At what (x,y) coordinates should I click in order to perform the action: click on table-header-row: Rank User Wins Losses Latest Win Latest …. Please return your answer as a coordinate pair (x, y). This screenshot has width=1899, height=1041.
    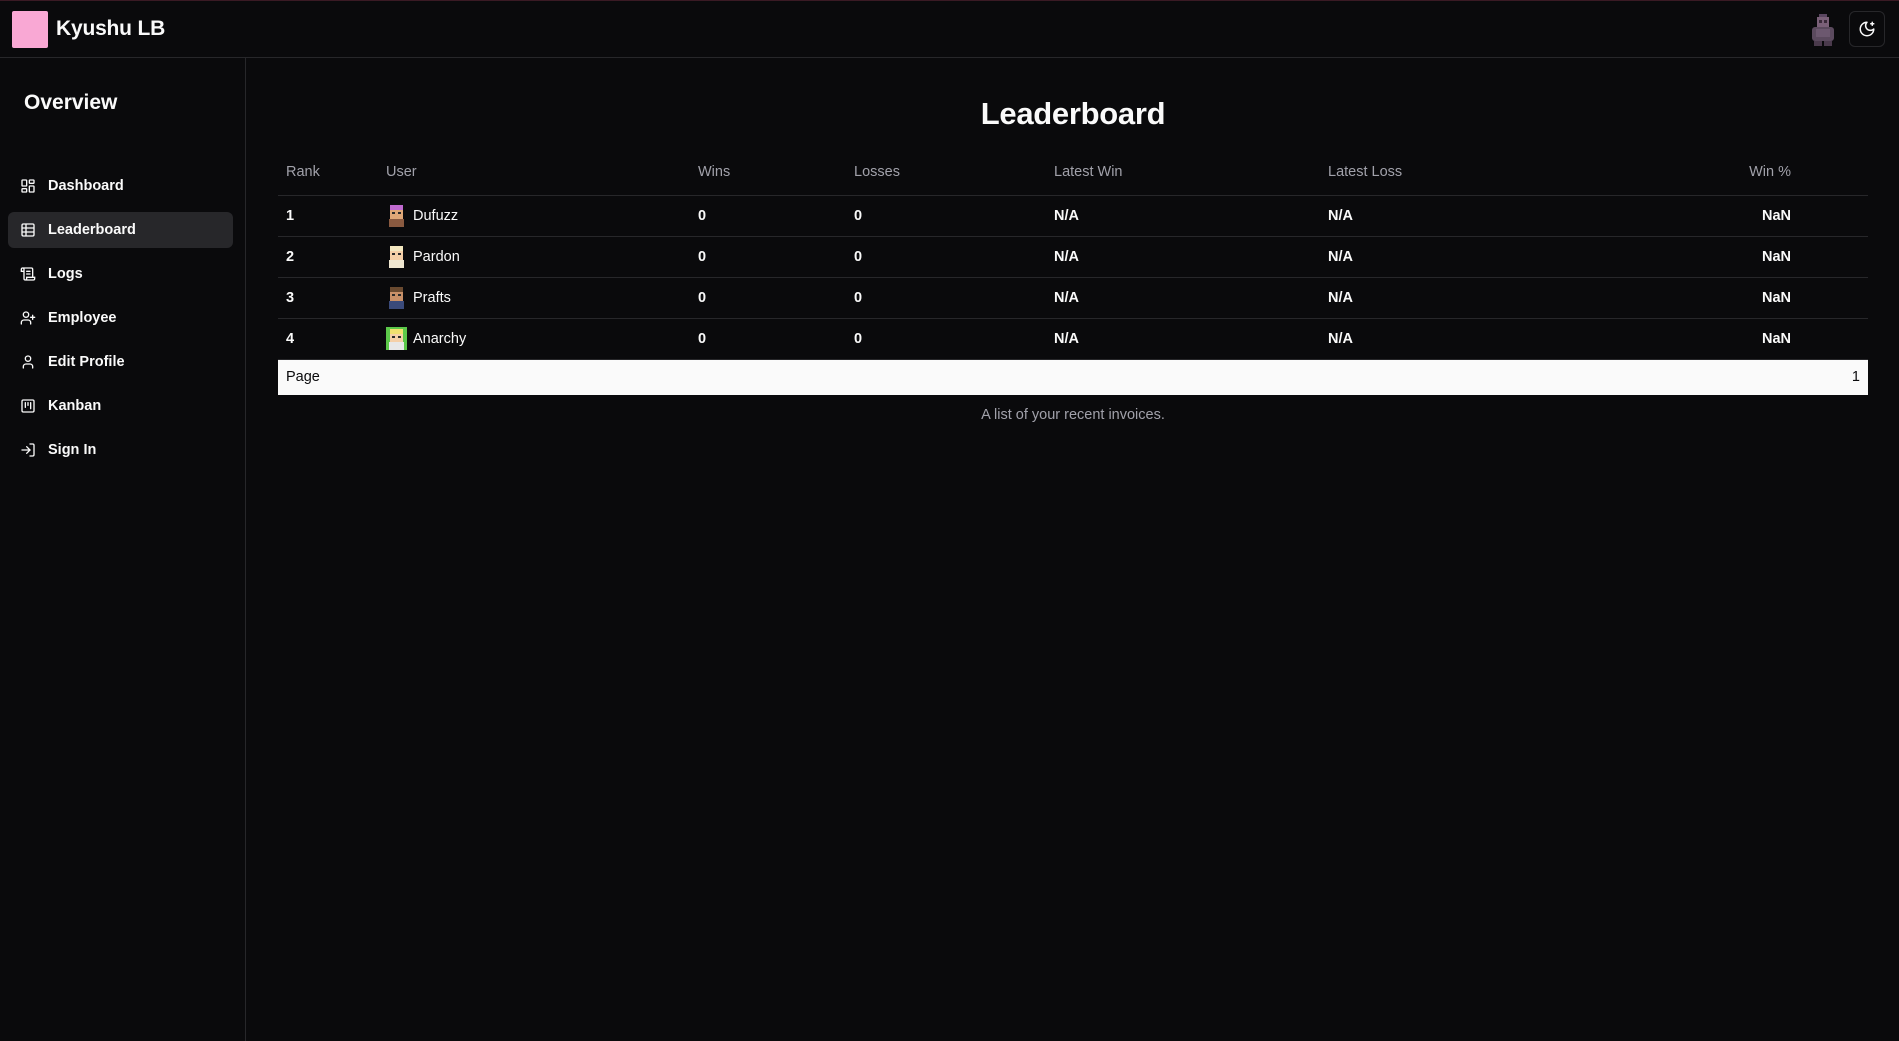
    Looking at the image, I should click on (1073, 173).